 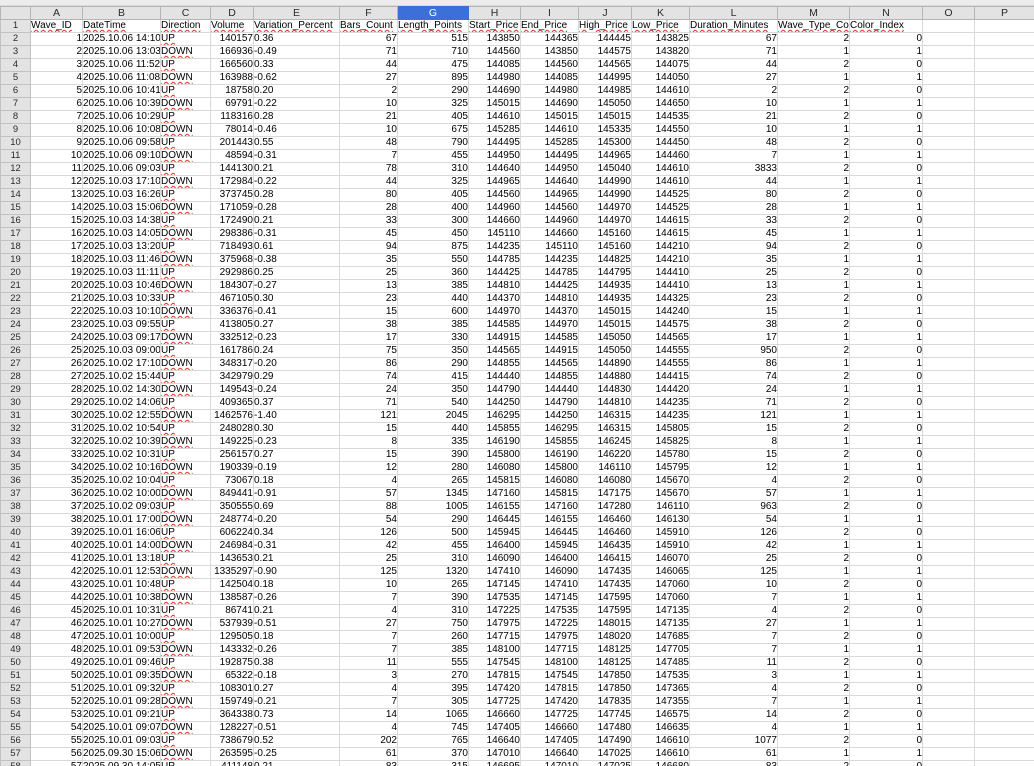 I want to click on cell-volume: 409365, so click(x=232, y=403).